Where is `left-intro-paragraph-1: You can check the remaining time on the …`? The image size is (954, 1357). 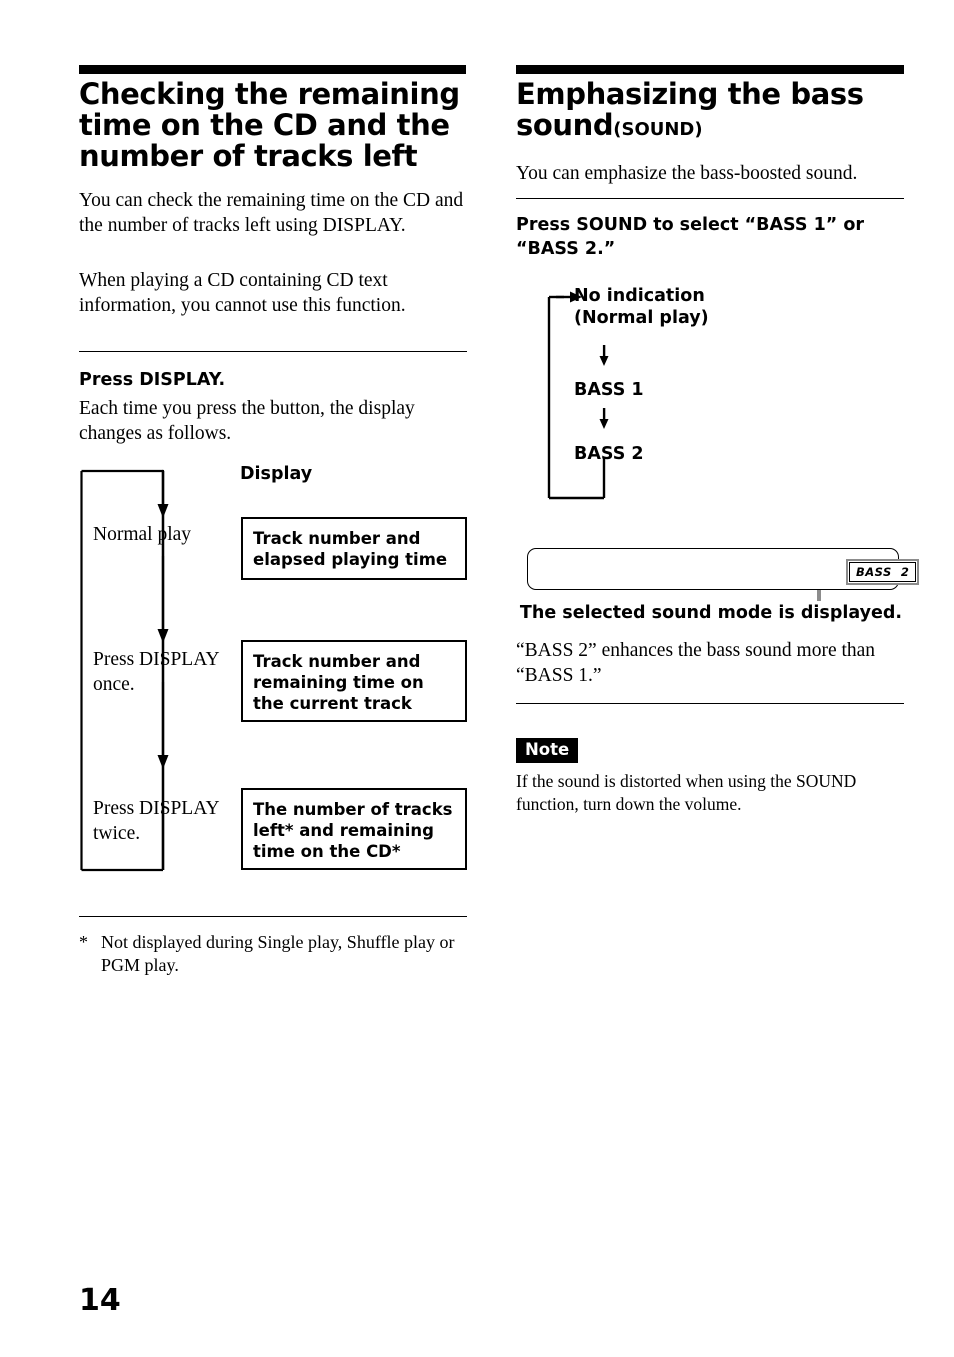
left-intro-paragraph-1: You can check the remaining time on the … is located at coordinates (271, 213).